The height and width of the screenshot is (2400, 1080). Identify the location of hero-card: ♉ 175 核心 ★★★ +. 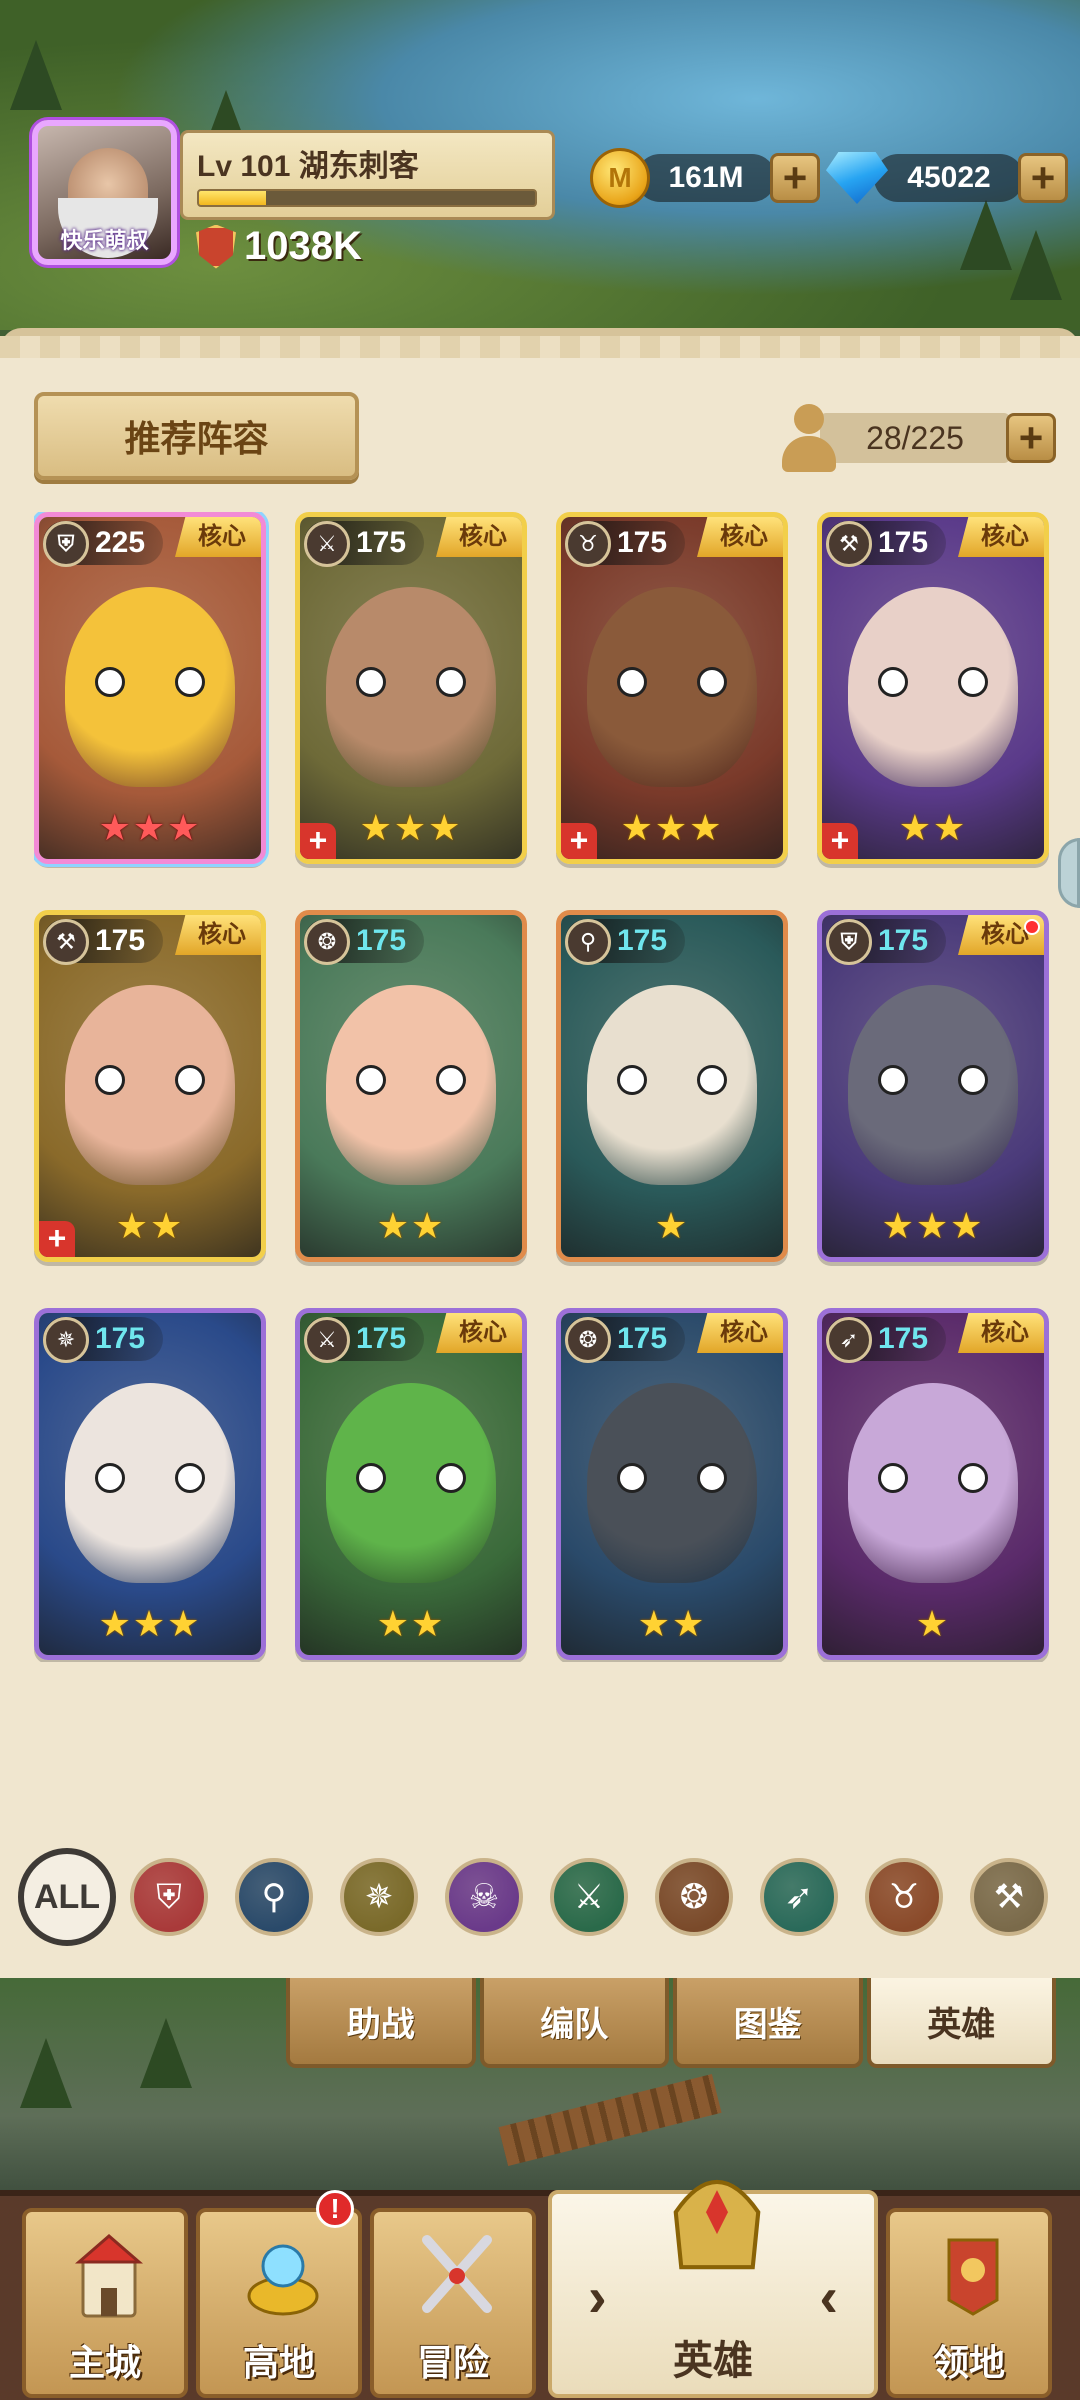
(672, 688).